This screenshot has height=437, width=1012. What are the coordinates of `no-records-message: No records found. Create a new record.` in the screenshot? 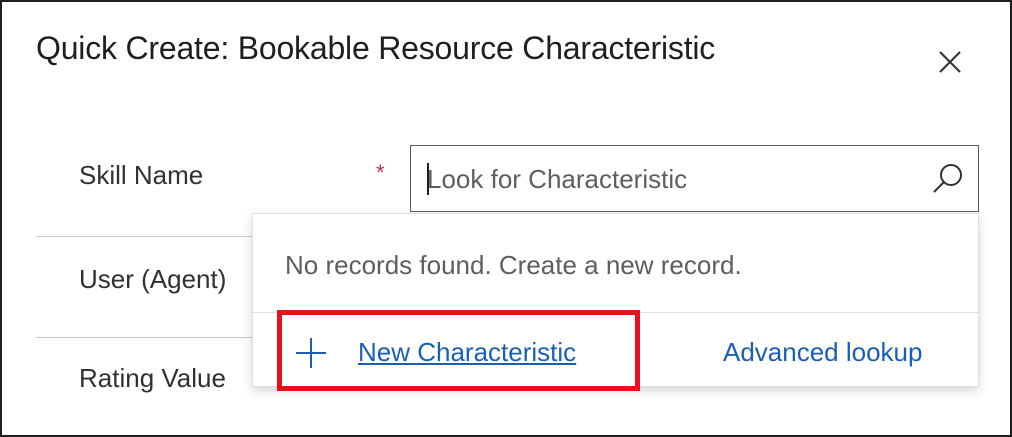 It's located at (513, 265).